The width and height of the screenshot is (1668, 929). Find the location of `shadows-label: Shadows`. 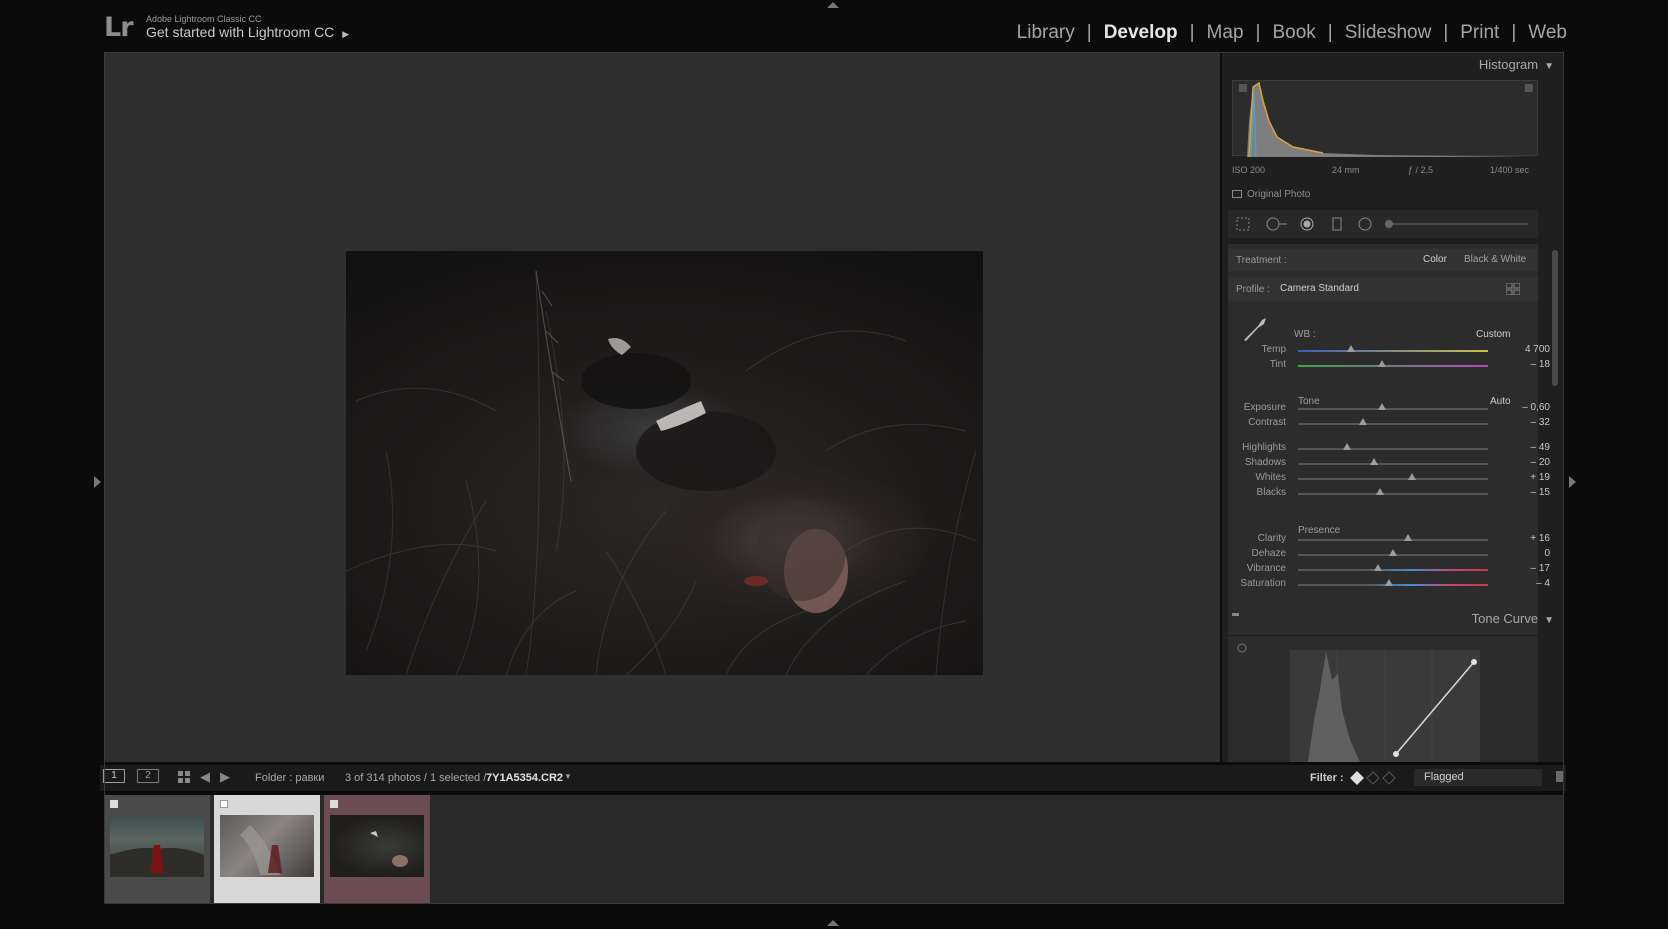

shadows-label: Shadows is located at coordinates (1265, 462).